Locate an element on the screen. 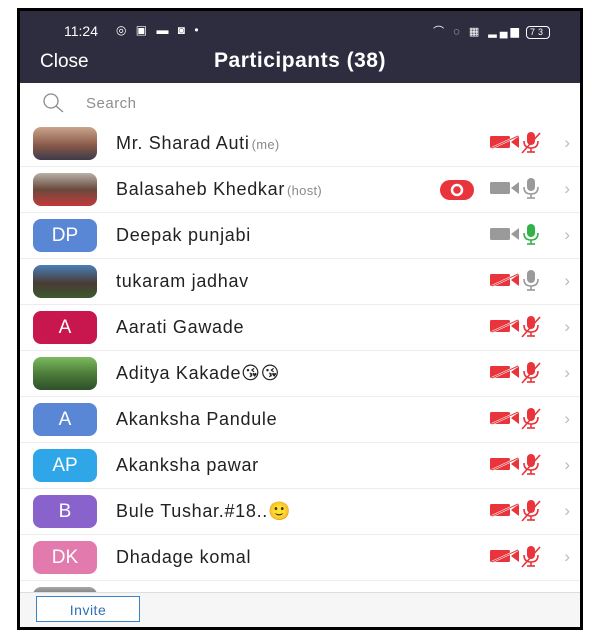  participant-name: Balasaheb Khedkar (host) is located at coordinates (219, 189).